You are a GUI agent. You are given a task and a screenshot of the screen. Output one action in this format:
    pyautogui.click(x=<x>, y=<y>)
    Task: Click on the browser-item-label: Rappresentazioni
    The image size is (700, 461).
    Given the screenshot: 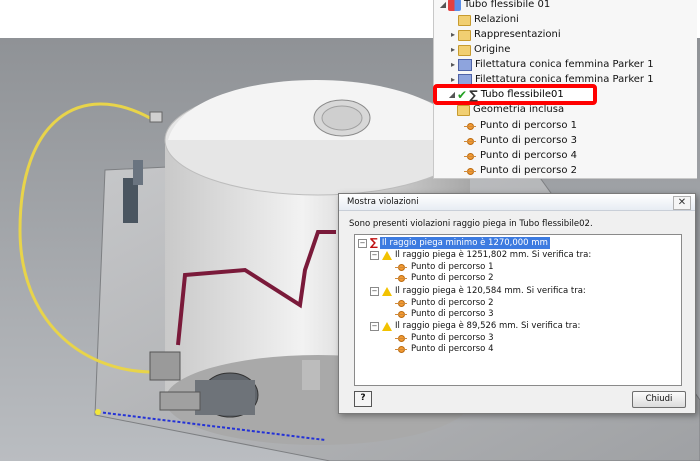 What is the action you would take?
    pyautogui.click(x=517, y=34)
    